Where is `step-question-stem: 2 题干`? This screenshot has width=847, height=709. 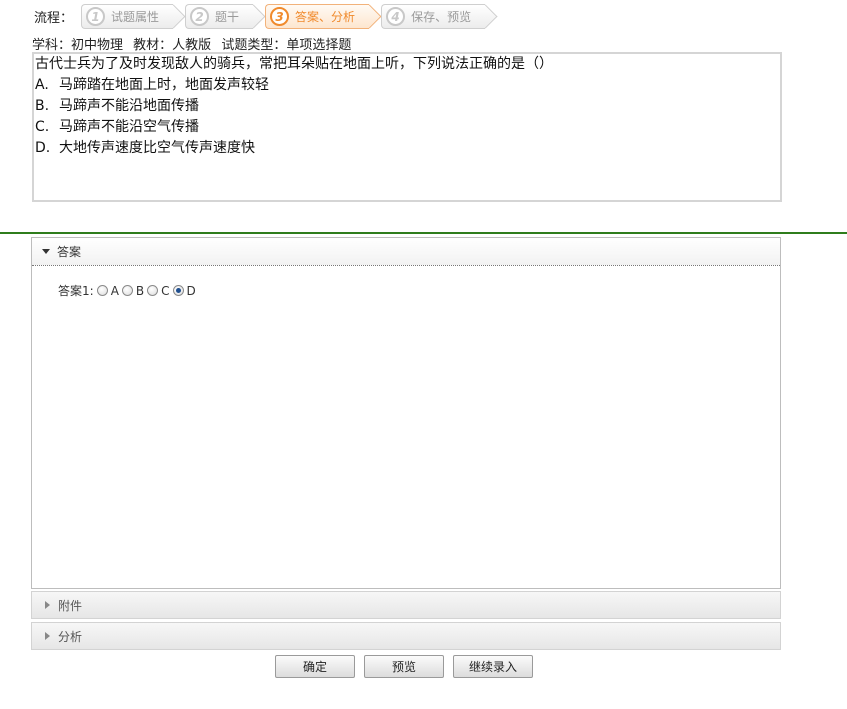 step-question-stem: 2 题干 is located at coordinates (219, 16).